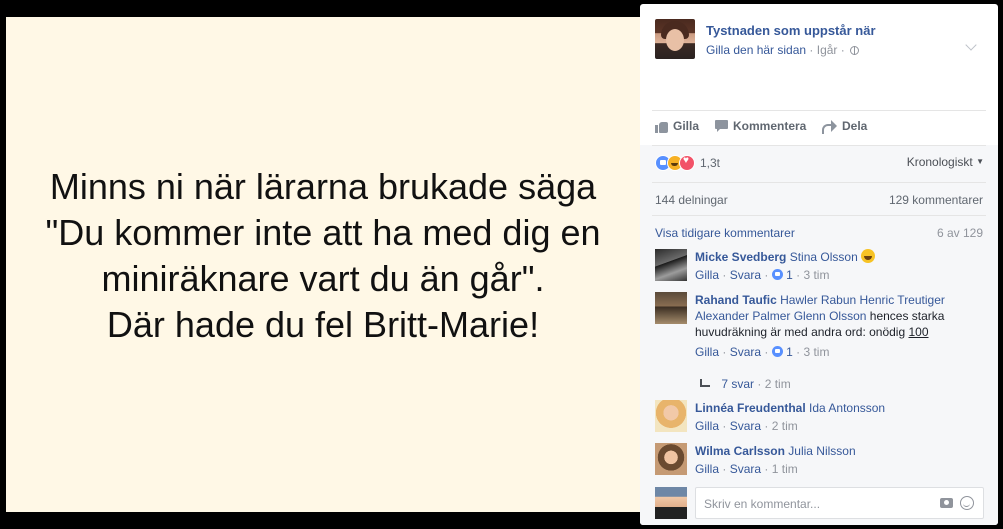 Image resolution: width=1003 pixels, height=529 pixels. What do you see at coordinates (971, 45) in the screenshot?
I see `chevron-down-icon` at bounding box center [971, 45].